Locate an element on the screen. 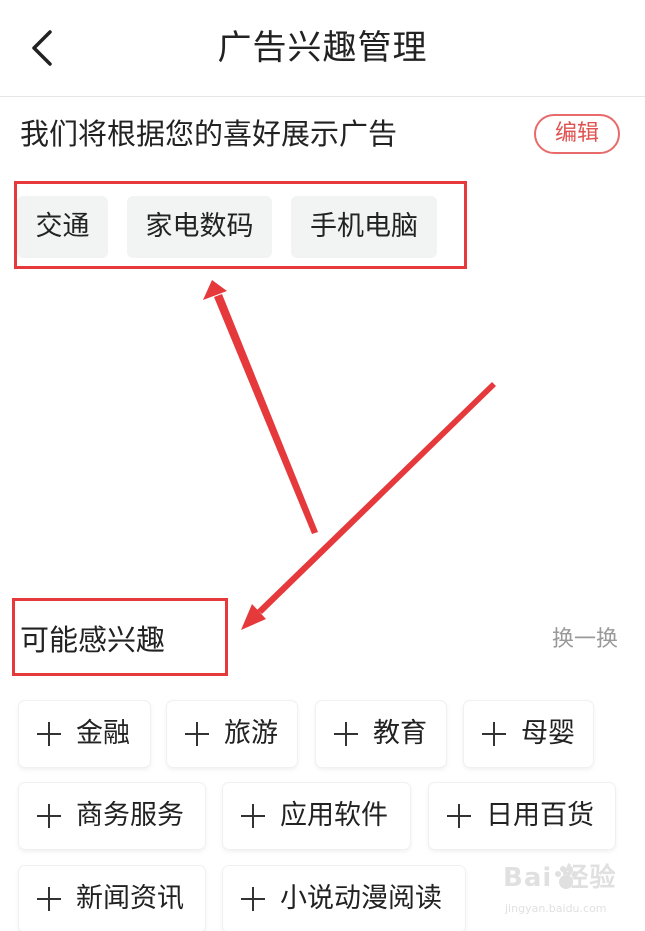 This screenshot has width=645, height=931. suggest-tag-label: 应用软件 is located at coordinates (334, 815).